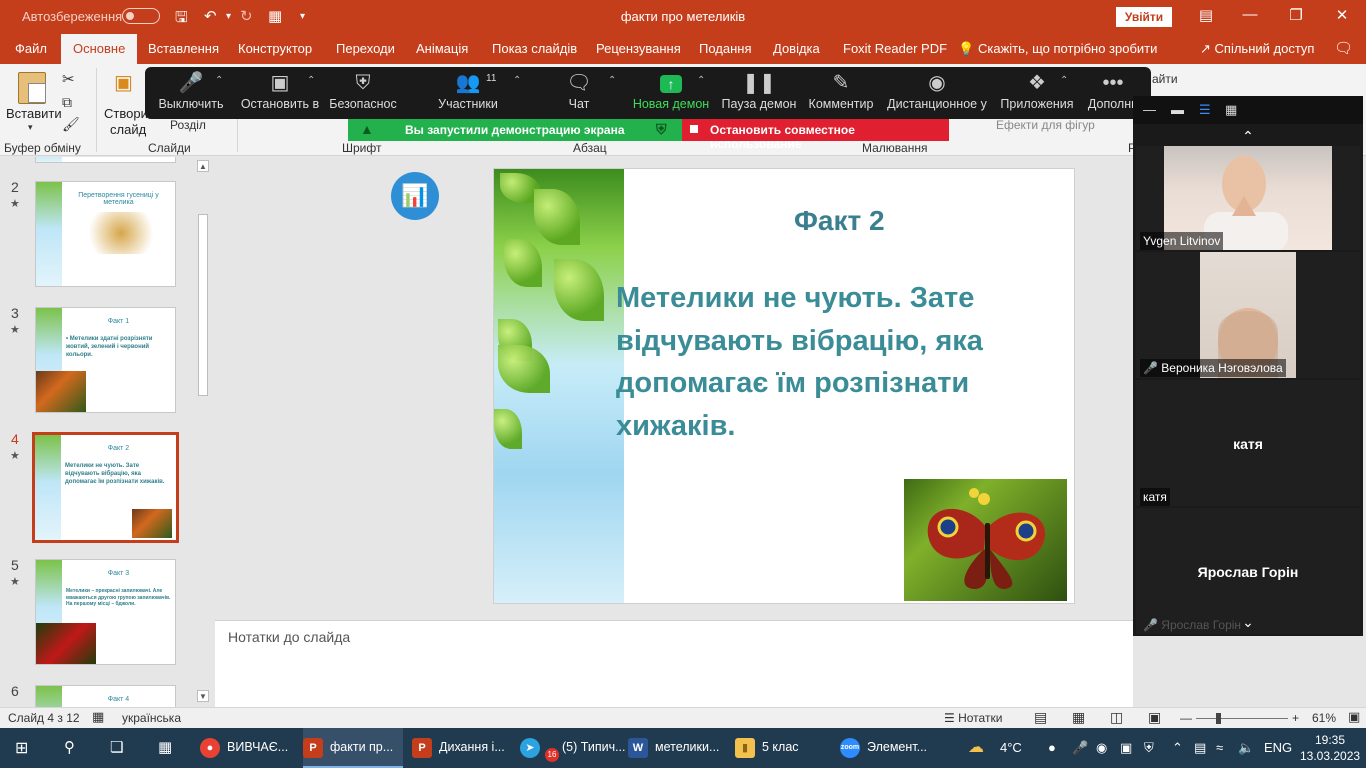 The height and width of the screenshot is (768, 1366). Describe the element at coordinates (32, 88) in the screenshot. I see `paste-icon` at that location.